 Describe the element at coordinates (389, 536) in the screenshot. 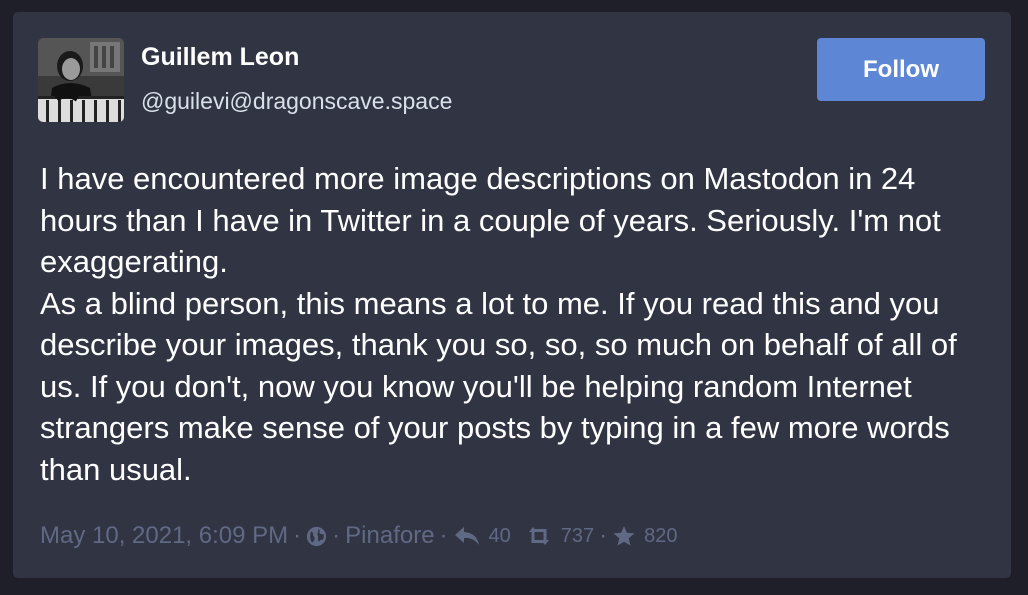

I see `application-link: Pinafore` at that location.